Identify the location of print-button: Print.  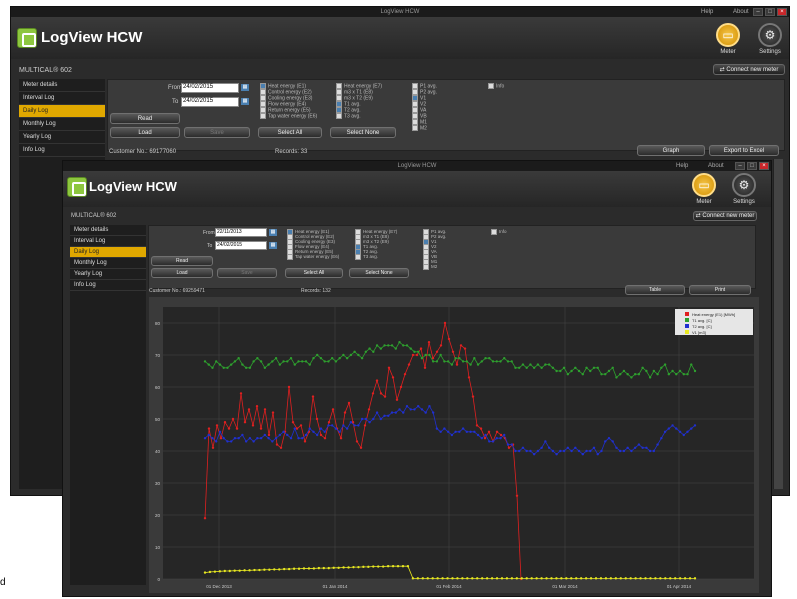
(720, 290).